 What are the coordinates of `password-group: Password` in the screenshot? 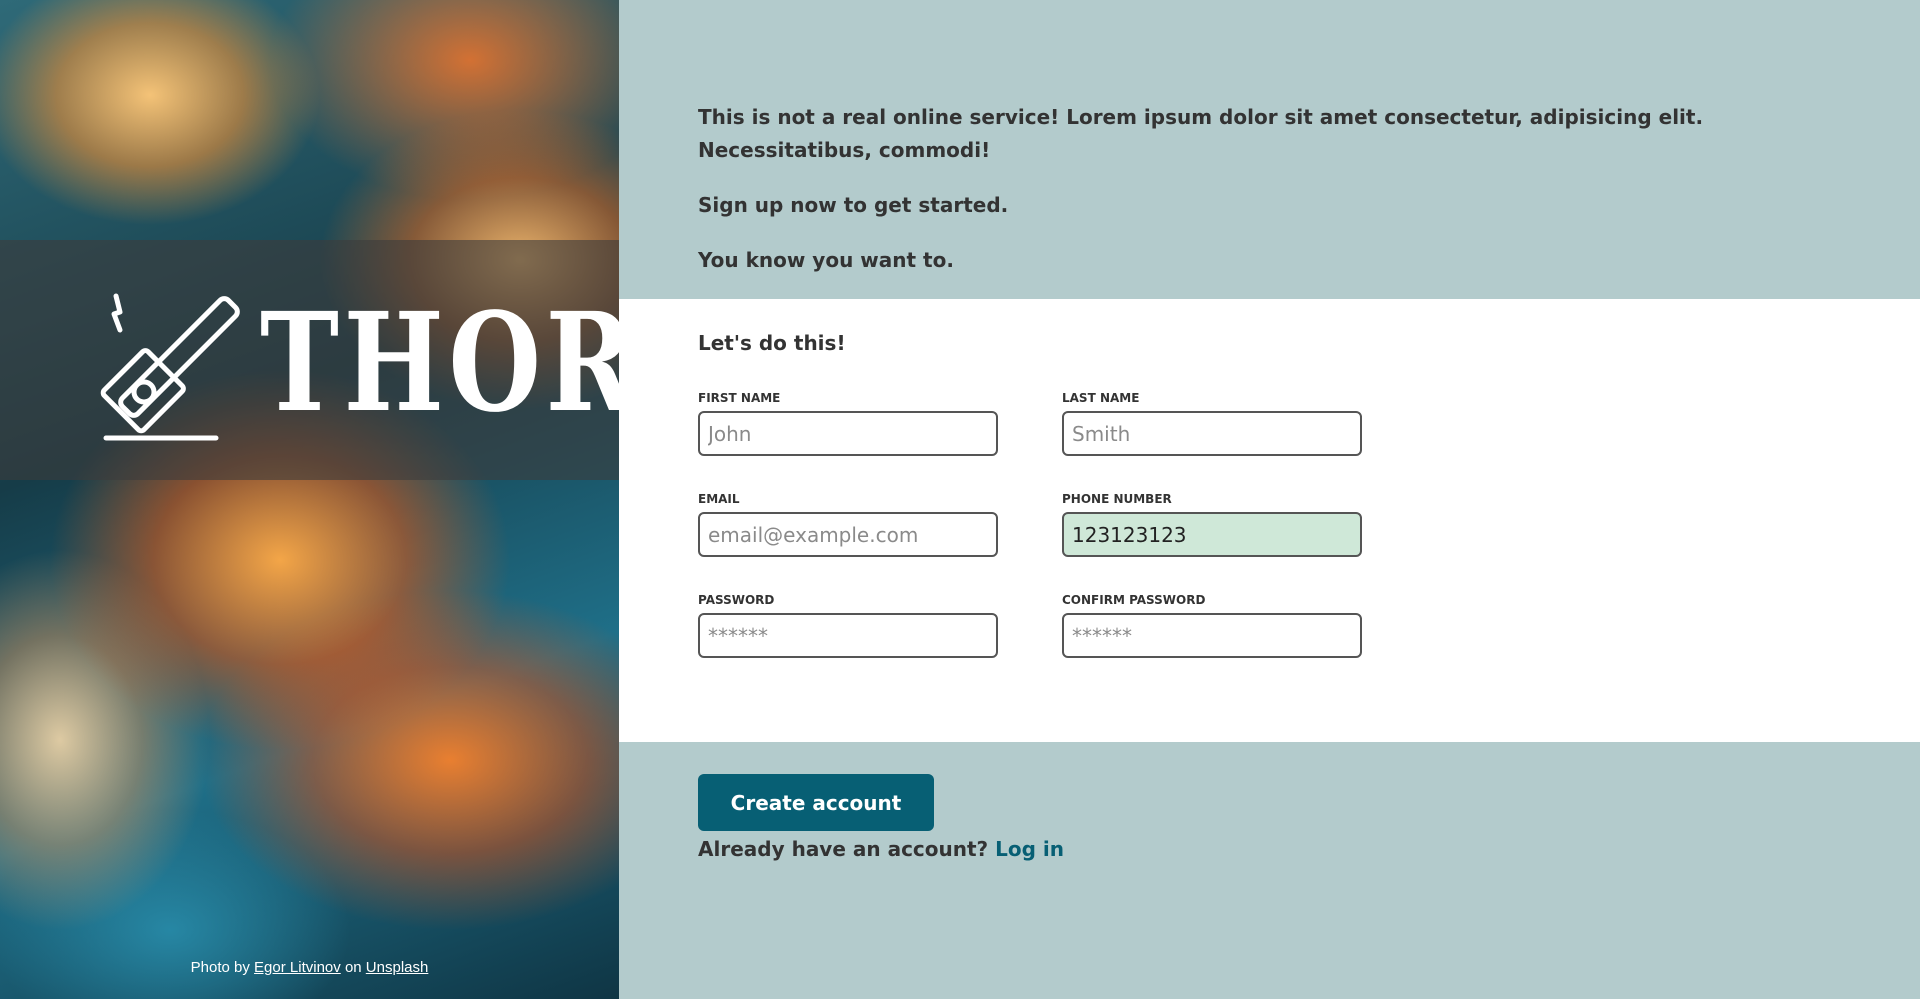 It's located at (848, 625).